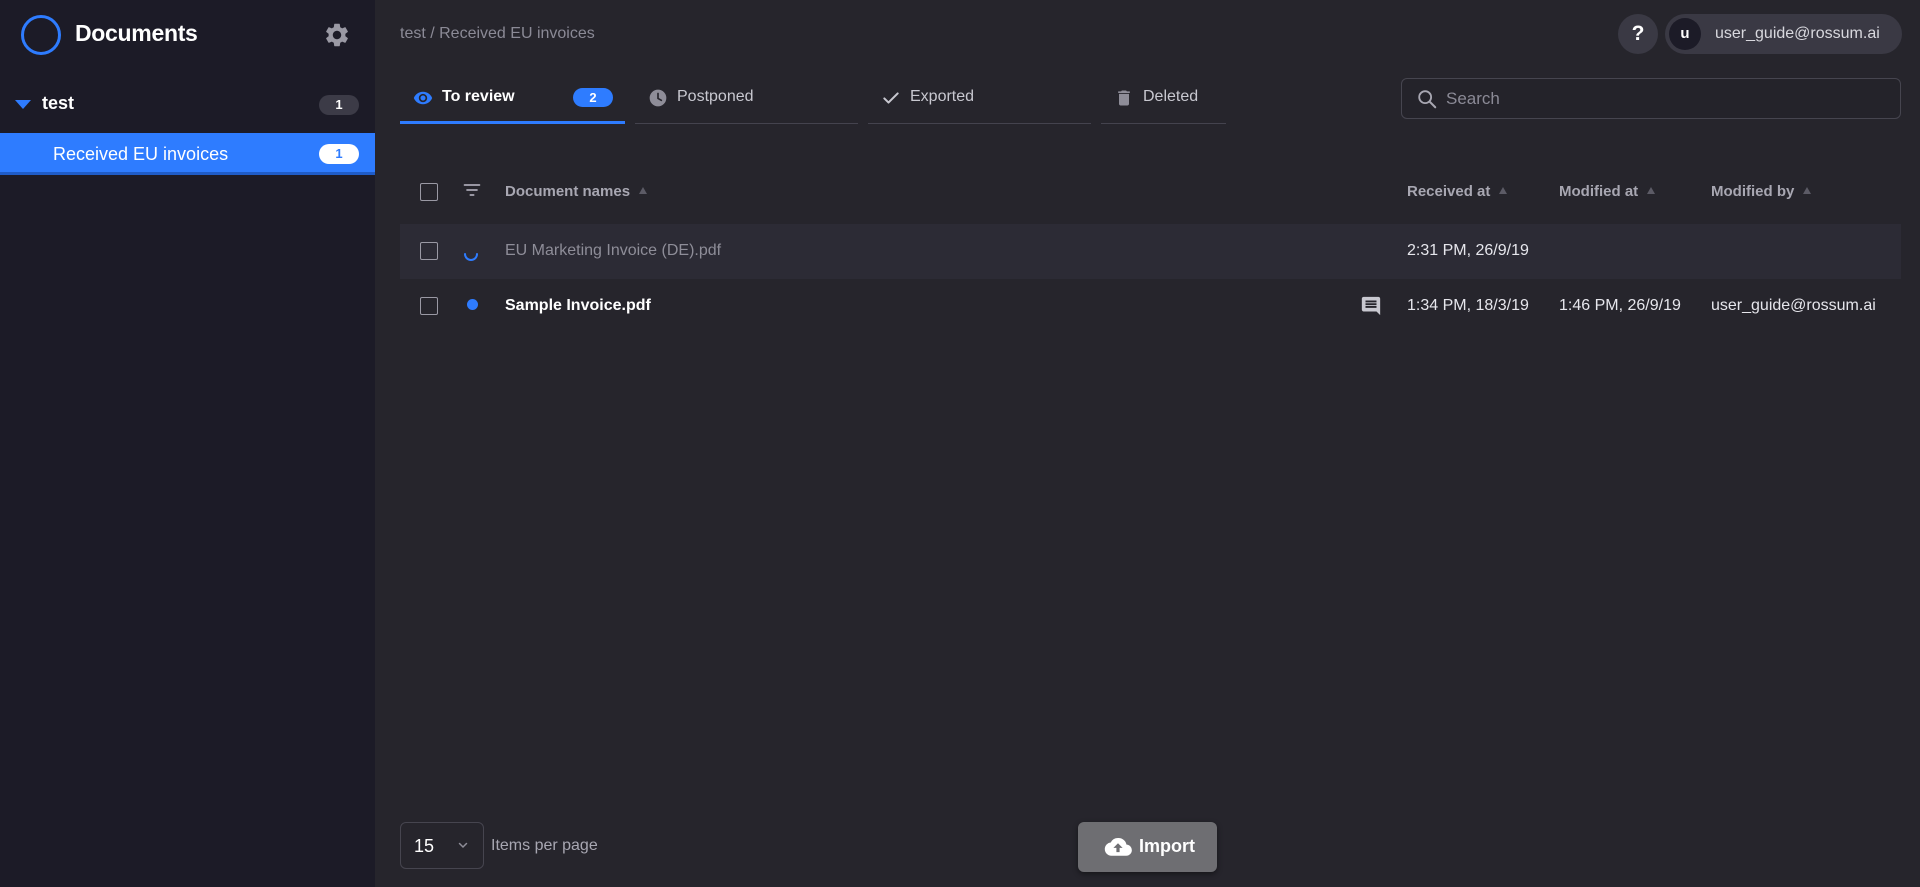  I want to click on tab-label: Deleted, so click(1171, 96).